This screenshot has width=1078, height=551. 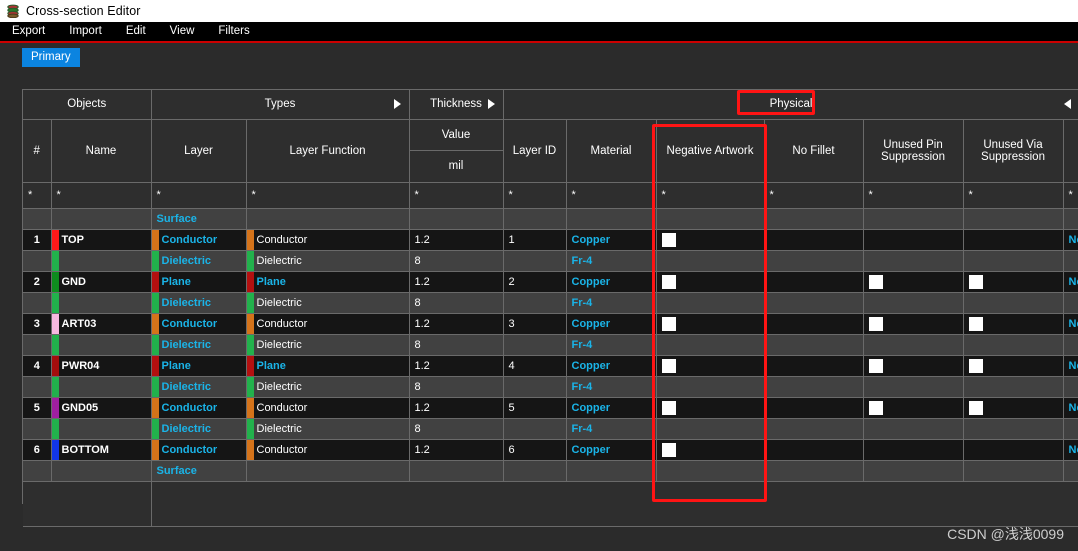 I want to click on filter-layer-id: *, so click(x=535, y=195).